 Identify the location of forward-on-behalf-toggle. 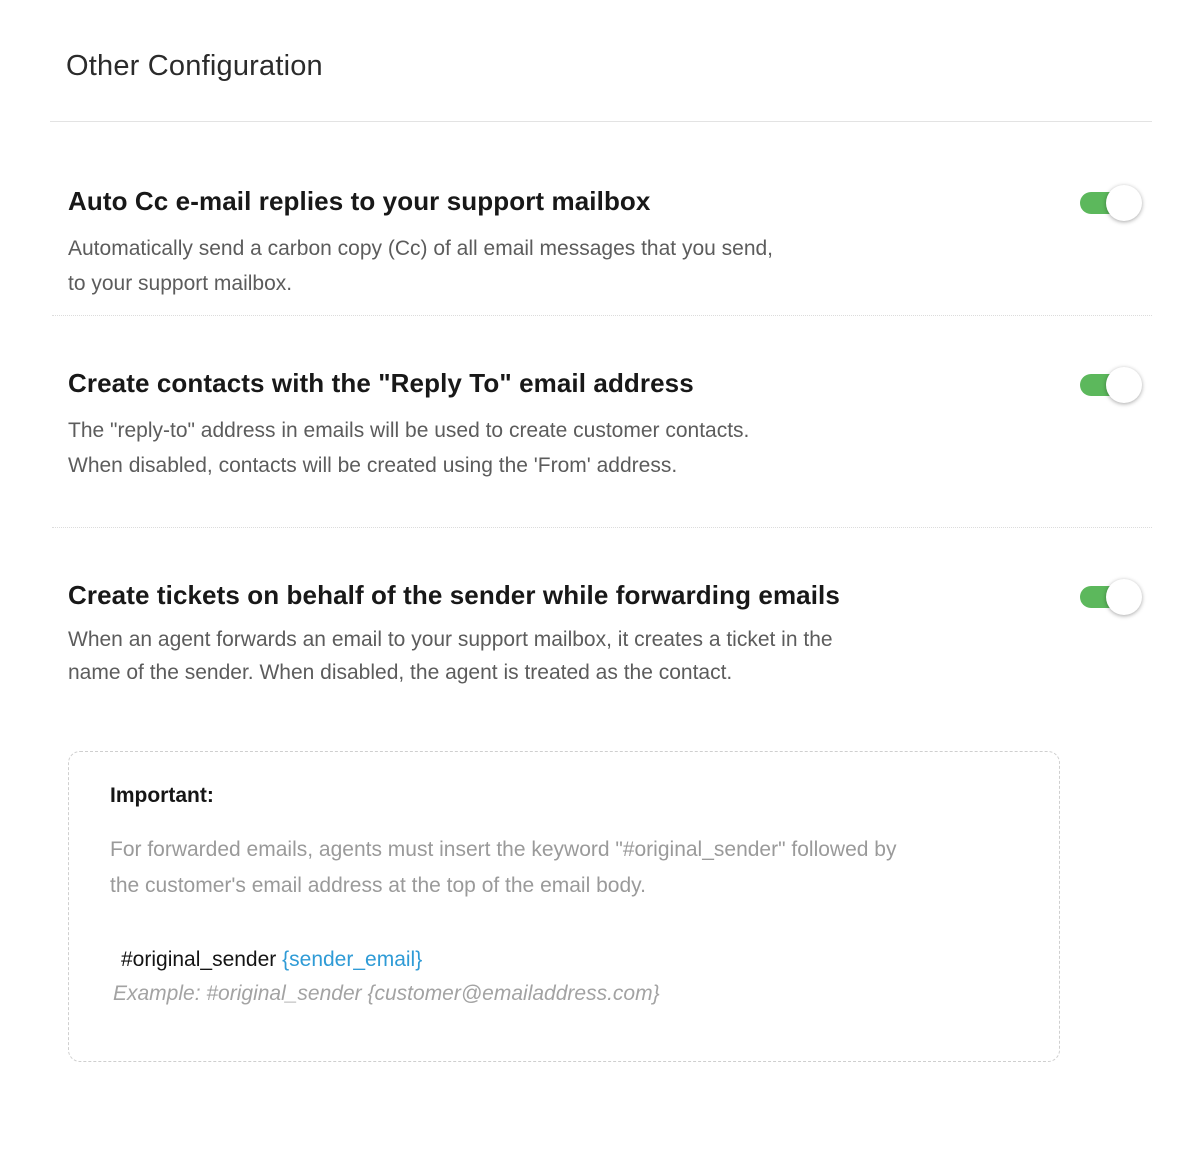
(1111, 597).